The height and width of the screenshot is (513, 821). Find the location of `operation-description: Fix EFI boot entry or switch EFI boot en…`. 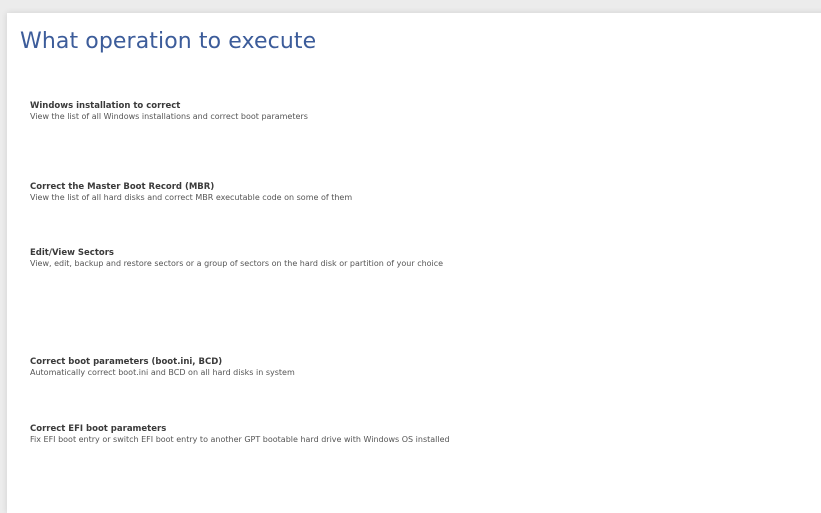

operation-description: Fix EFI boot entry or switch EFI boot en… is located at coordinates (240, 439).